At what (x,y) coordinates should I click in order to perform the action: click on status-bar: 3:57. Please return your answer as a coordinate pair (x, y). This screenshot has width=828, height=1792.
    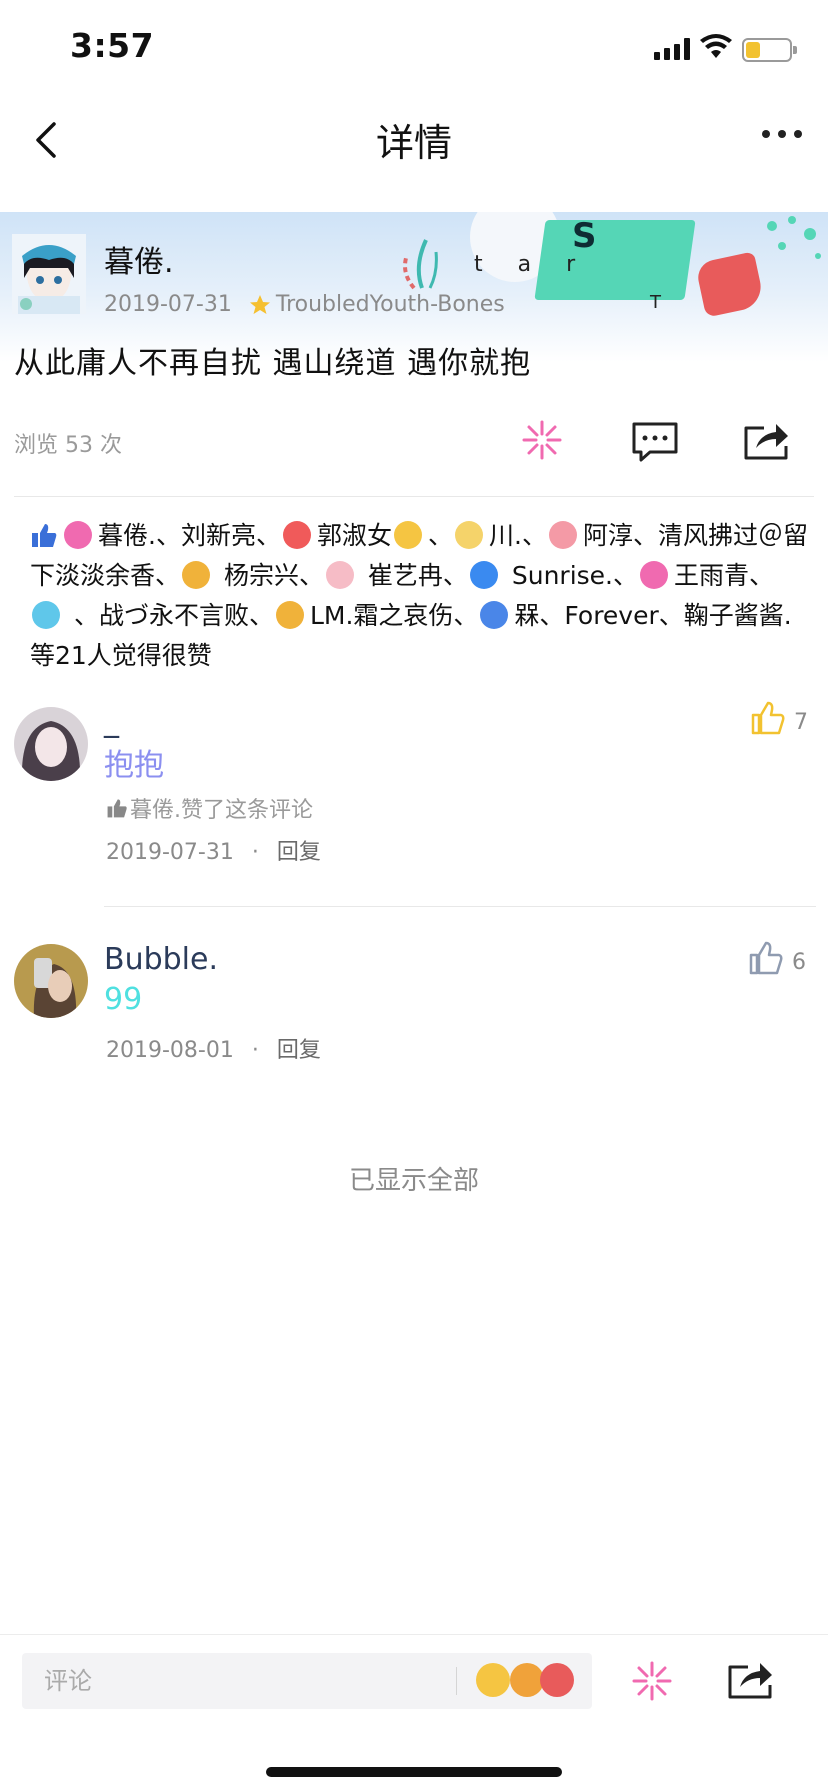
    Looking at the image, I should click on (414, 50).